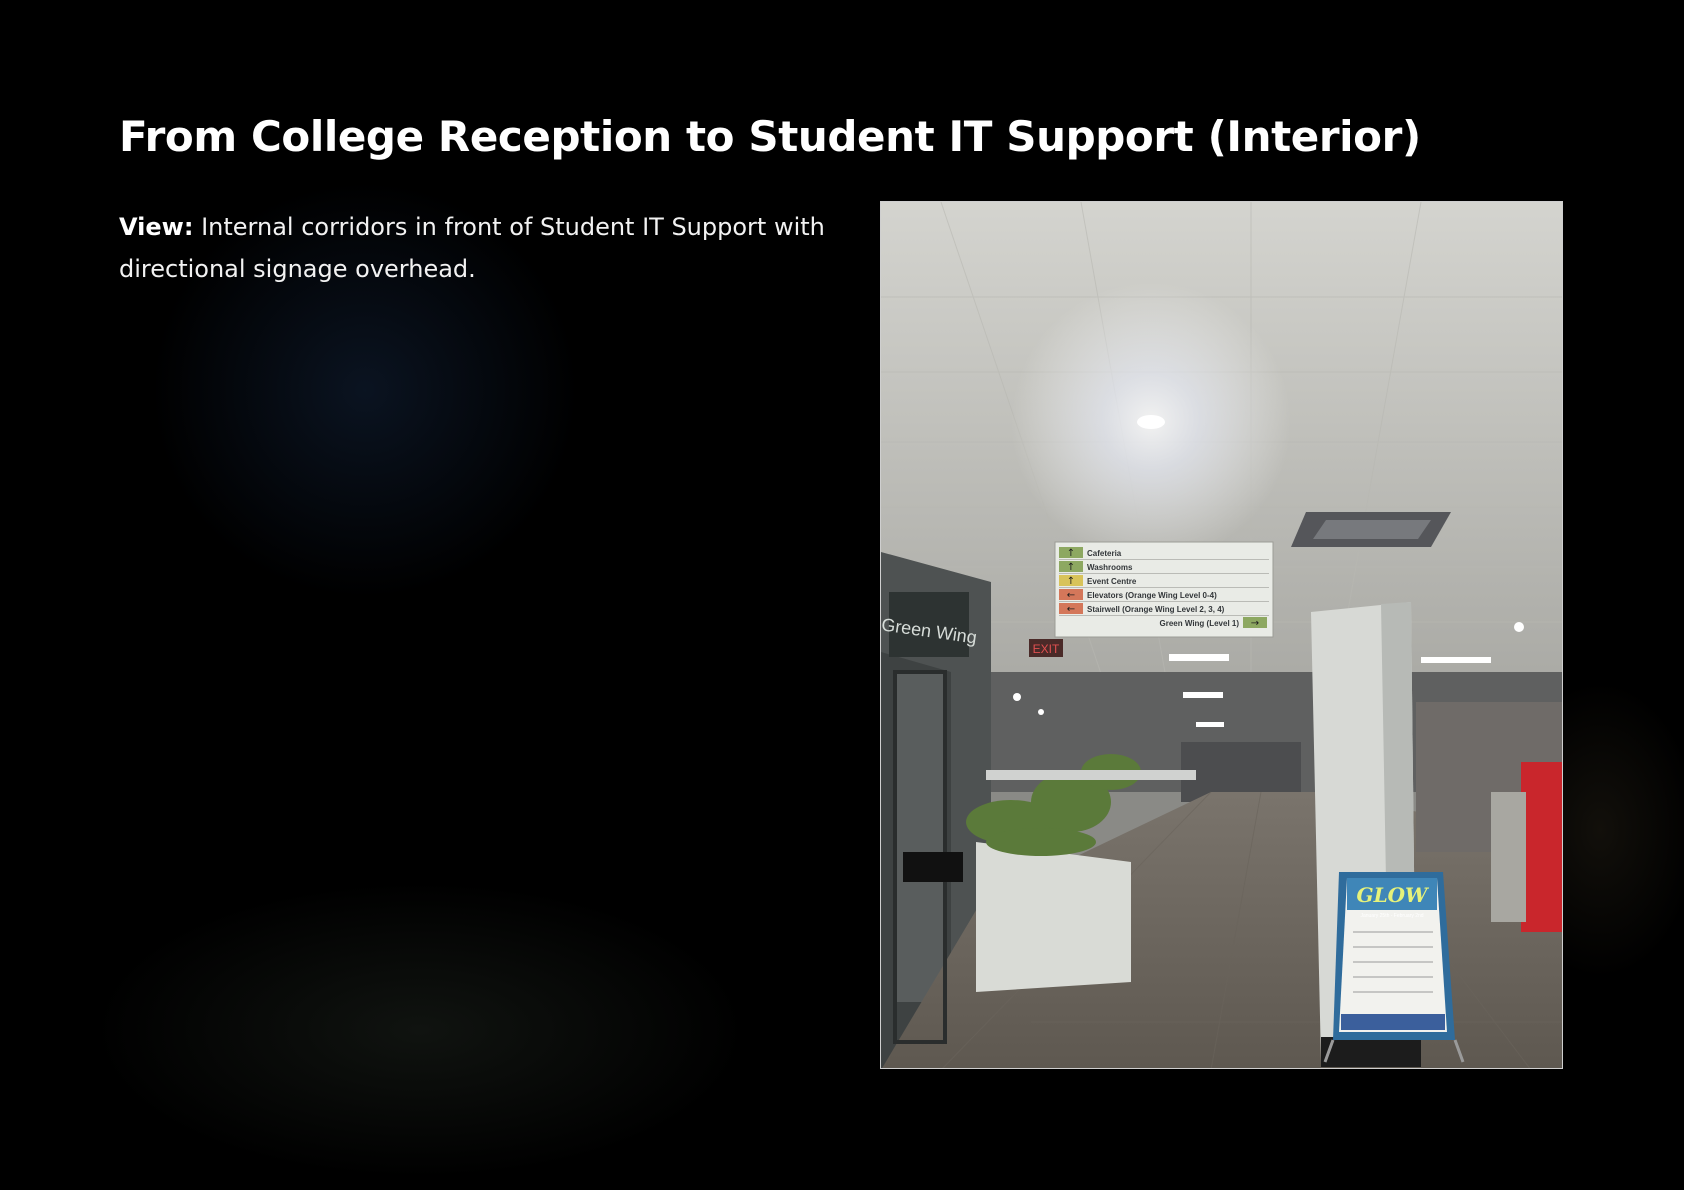  Describe the element at coordinates (1156, 609) in the screenshot. I see `direction-label: Stairwell (Orange Wing Level 2, 3, 4)` at that location.